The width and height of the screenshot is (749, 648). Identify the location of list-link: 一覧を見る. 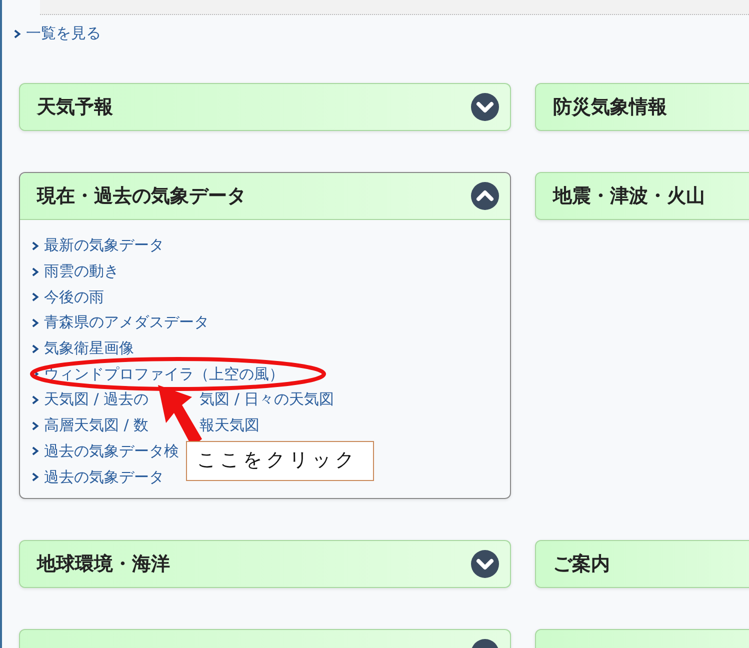
(57, 33).